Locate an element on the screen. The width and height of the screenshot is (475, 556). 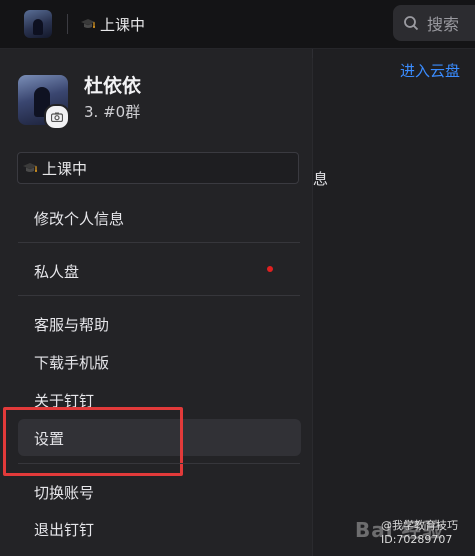
search-input: 搜索 is located at coordinates (434, 23).